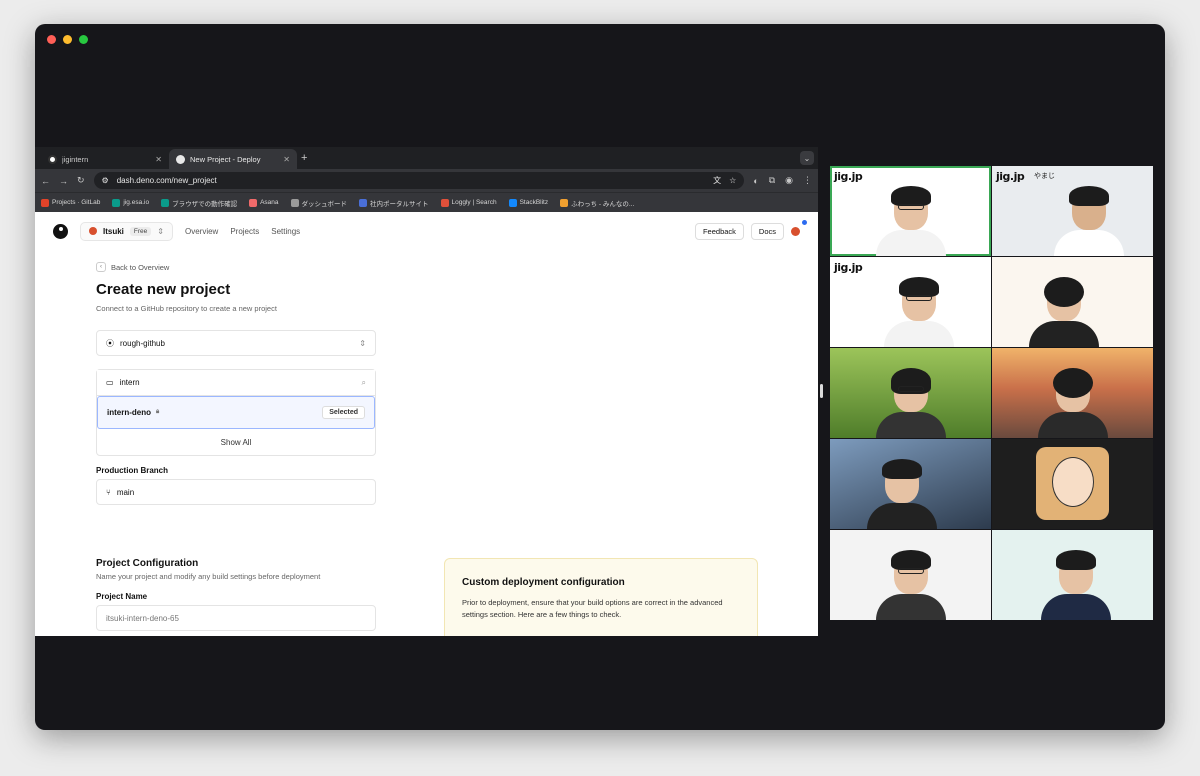  Describe the element at coordinates (807, 180) in the screenshot. I see `menu-icon: ⋮` at that location.